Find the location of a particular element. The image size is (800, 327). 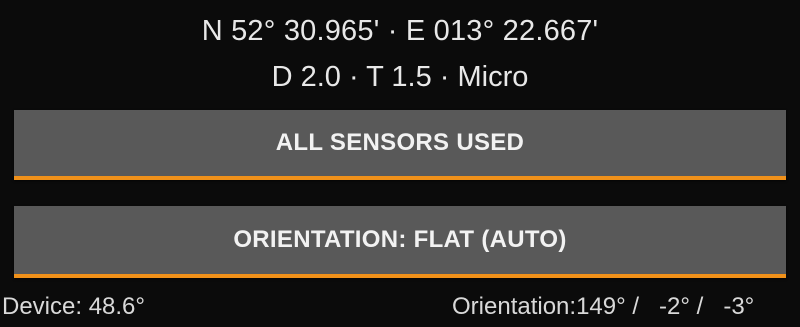

orientation-readout: Orientation:149° / -2° / -3° is located at coordinates (603, 306).